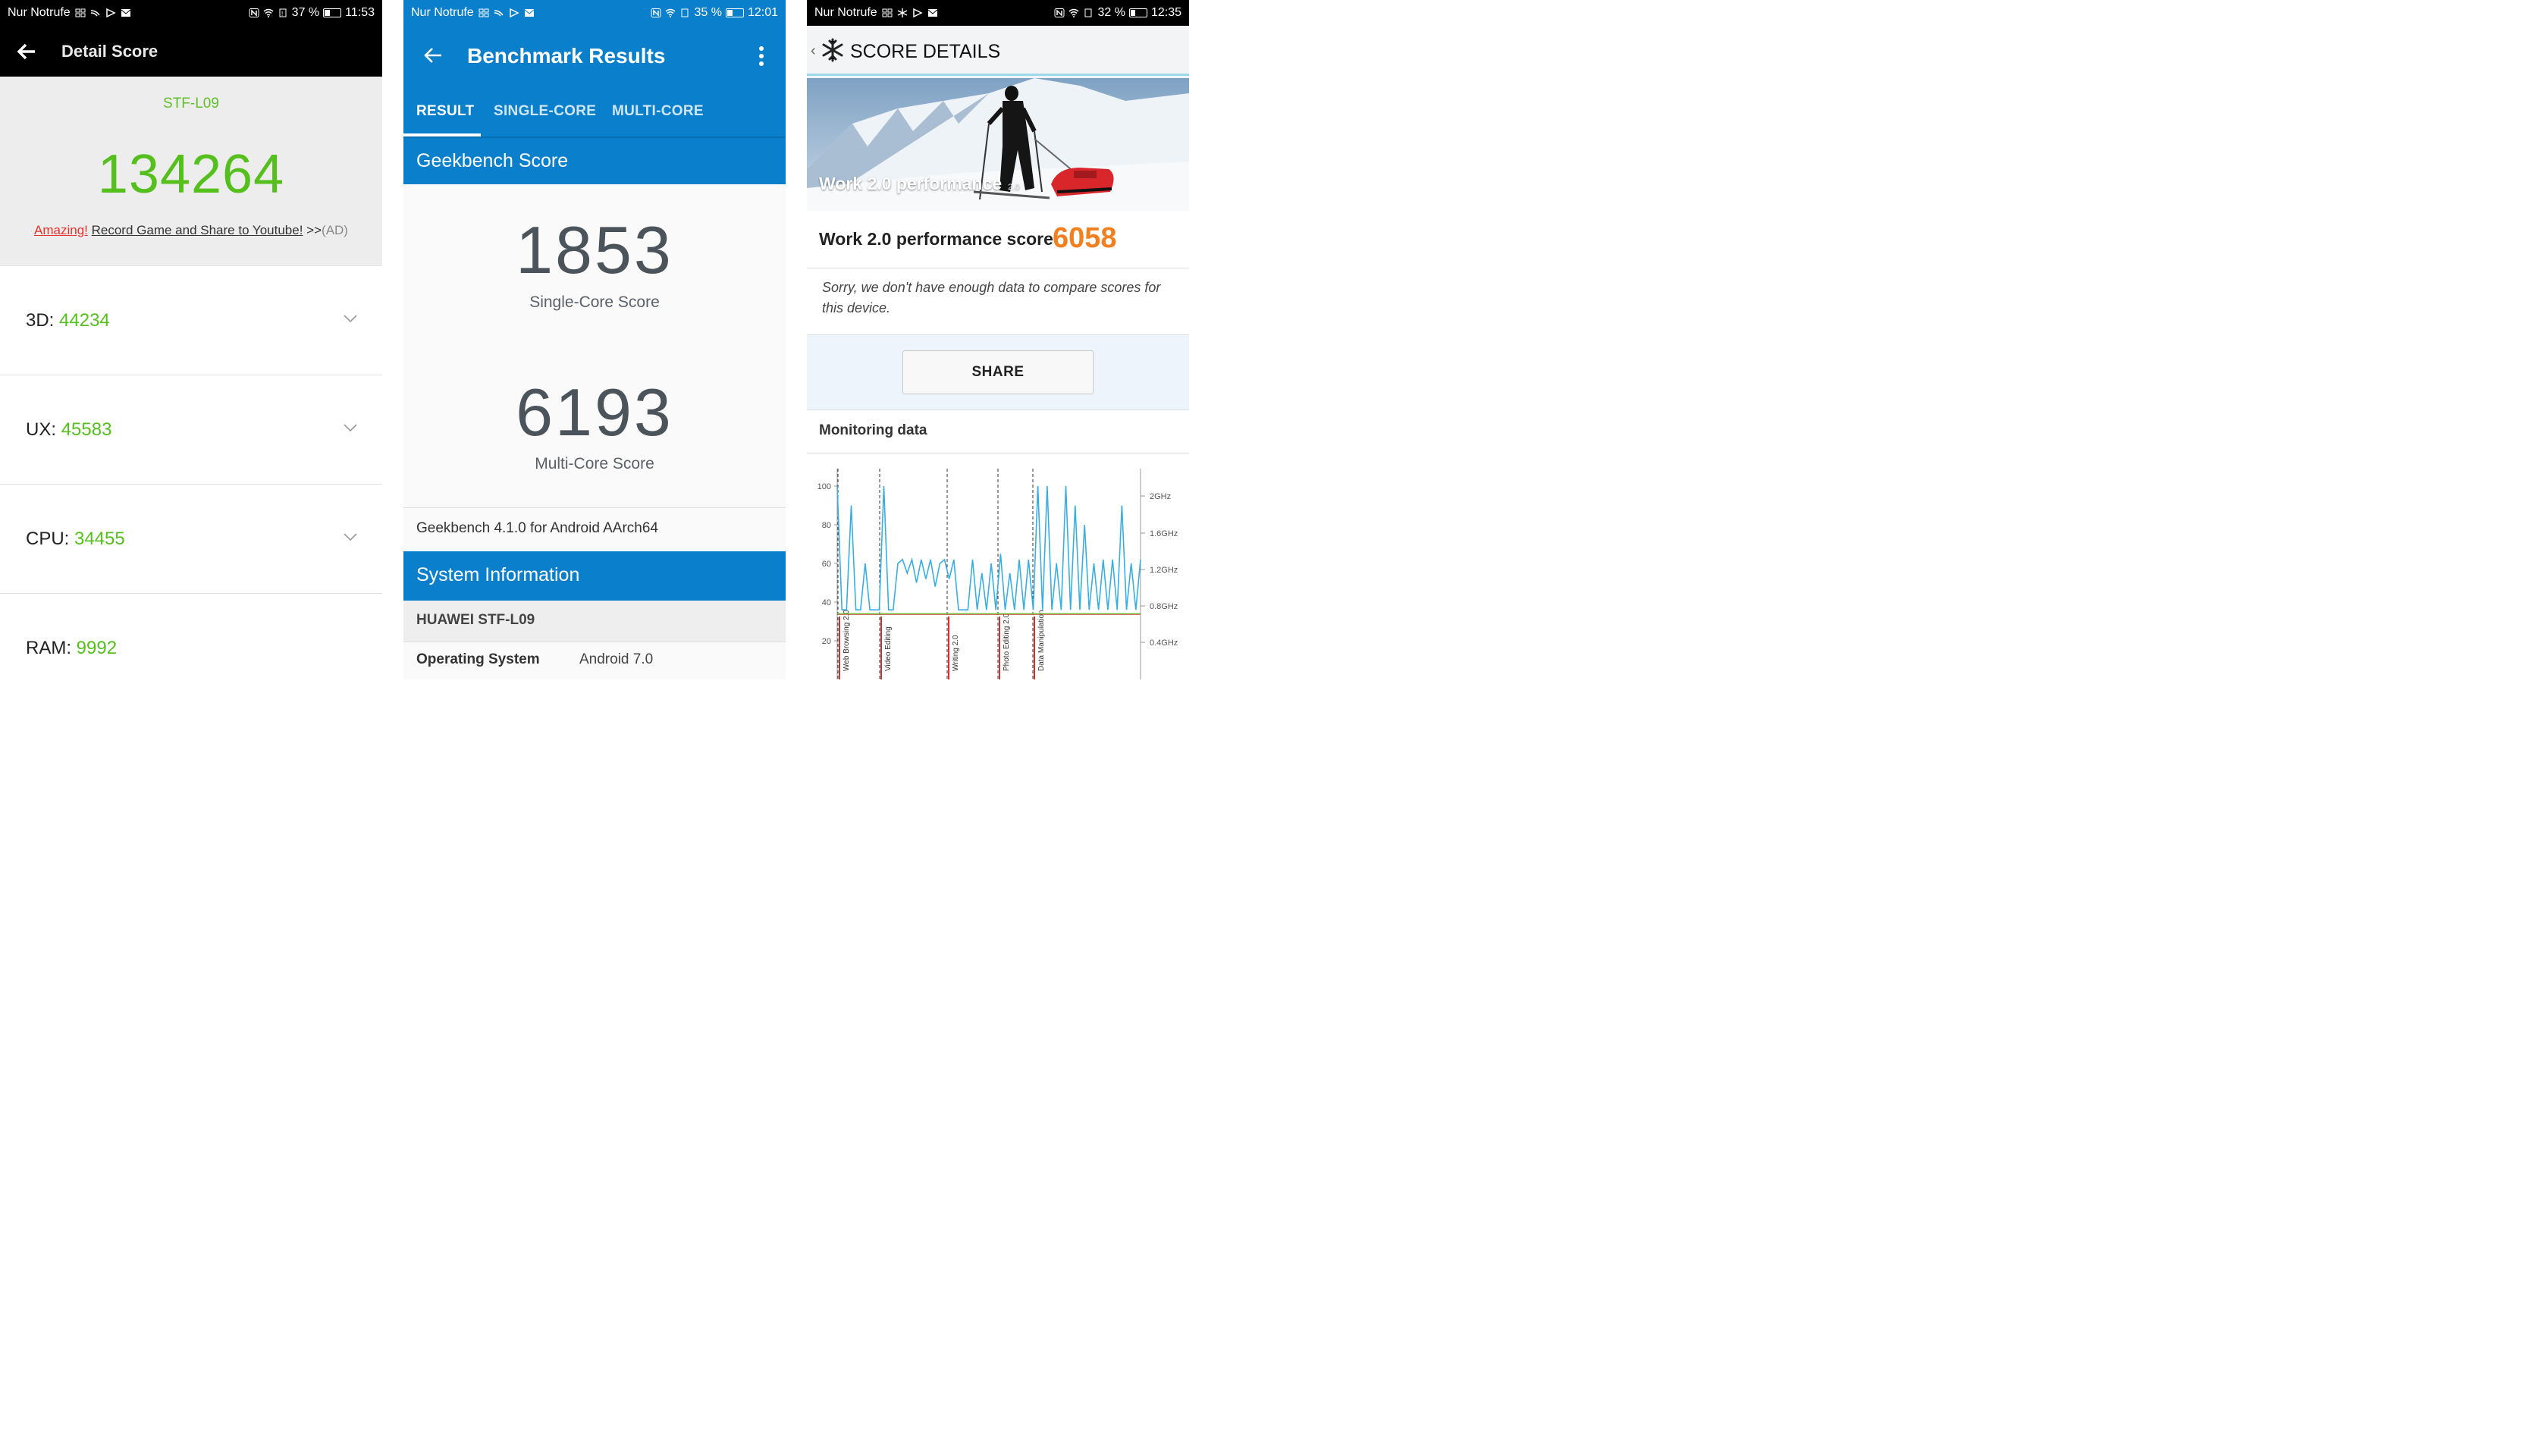  Describe the element at coordinates (925, 51) in the screenshot. I see `page-title: SCORE DETAILS` at that location.